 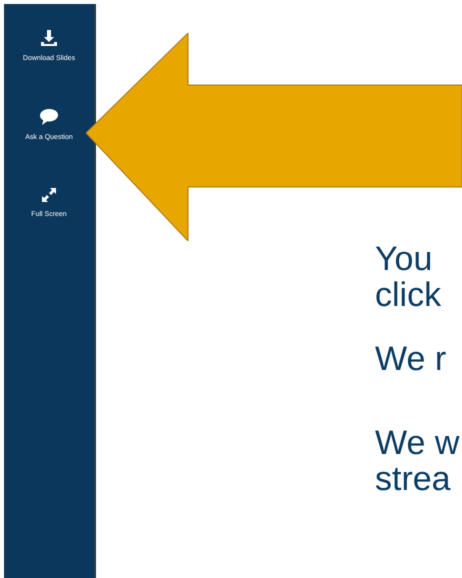 I want to click on slide-text: We r, so click(x=411, y=359).